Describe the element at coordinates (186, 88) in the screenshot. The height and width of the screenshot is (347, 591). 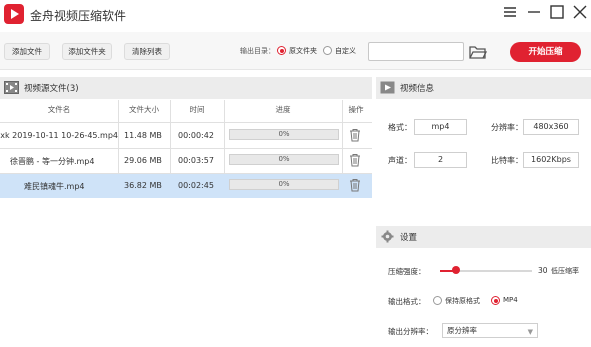
I see `file-list-header: 视频源文件(3)` at that location.